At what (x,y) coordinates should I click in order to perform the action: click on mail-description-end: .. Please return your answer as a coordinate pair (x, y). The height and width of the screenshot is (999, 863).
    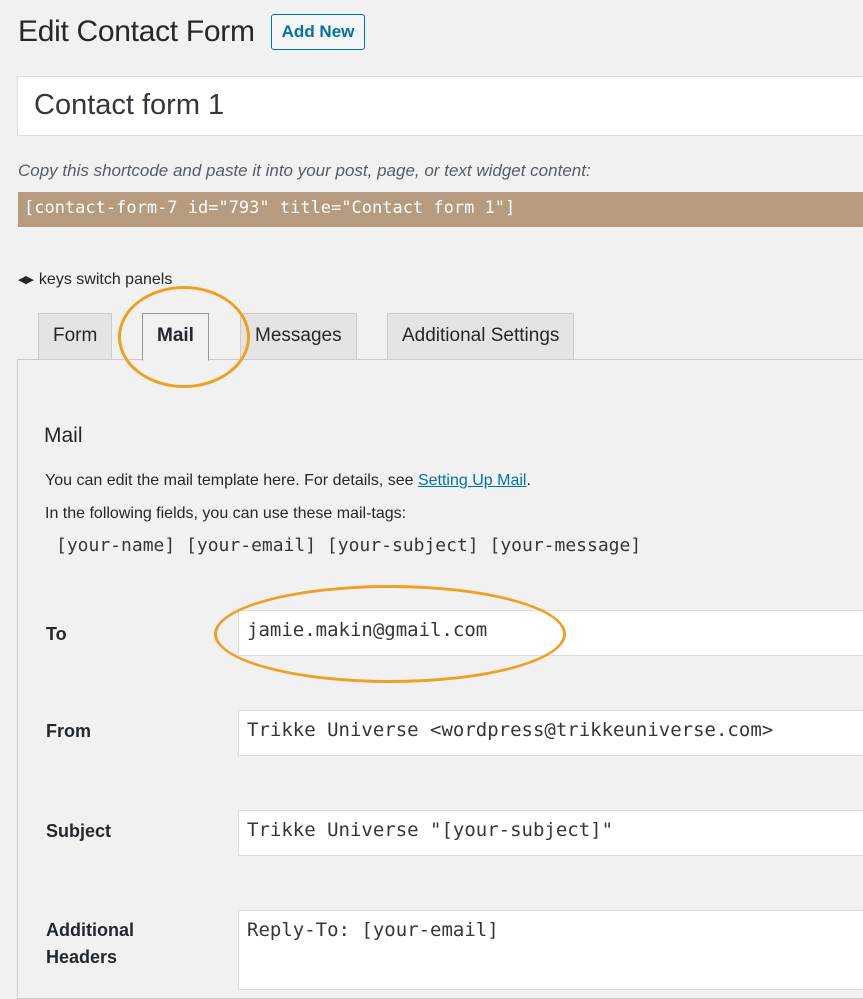
    Looking at the image, I should click on (528, 480).